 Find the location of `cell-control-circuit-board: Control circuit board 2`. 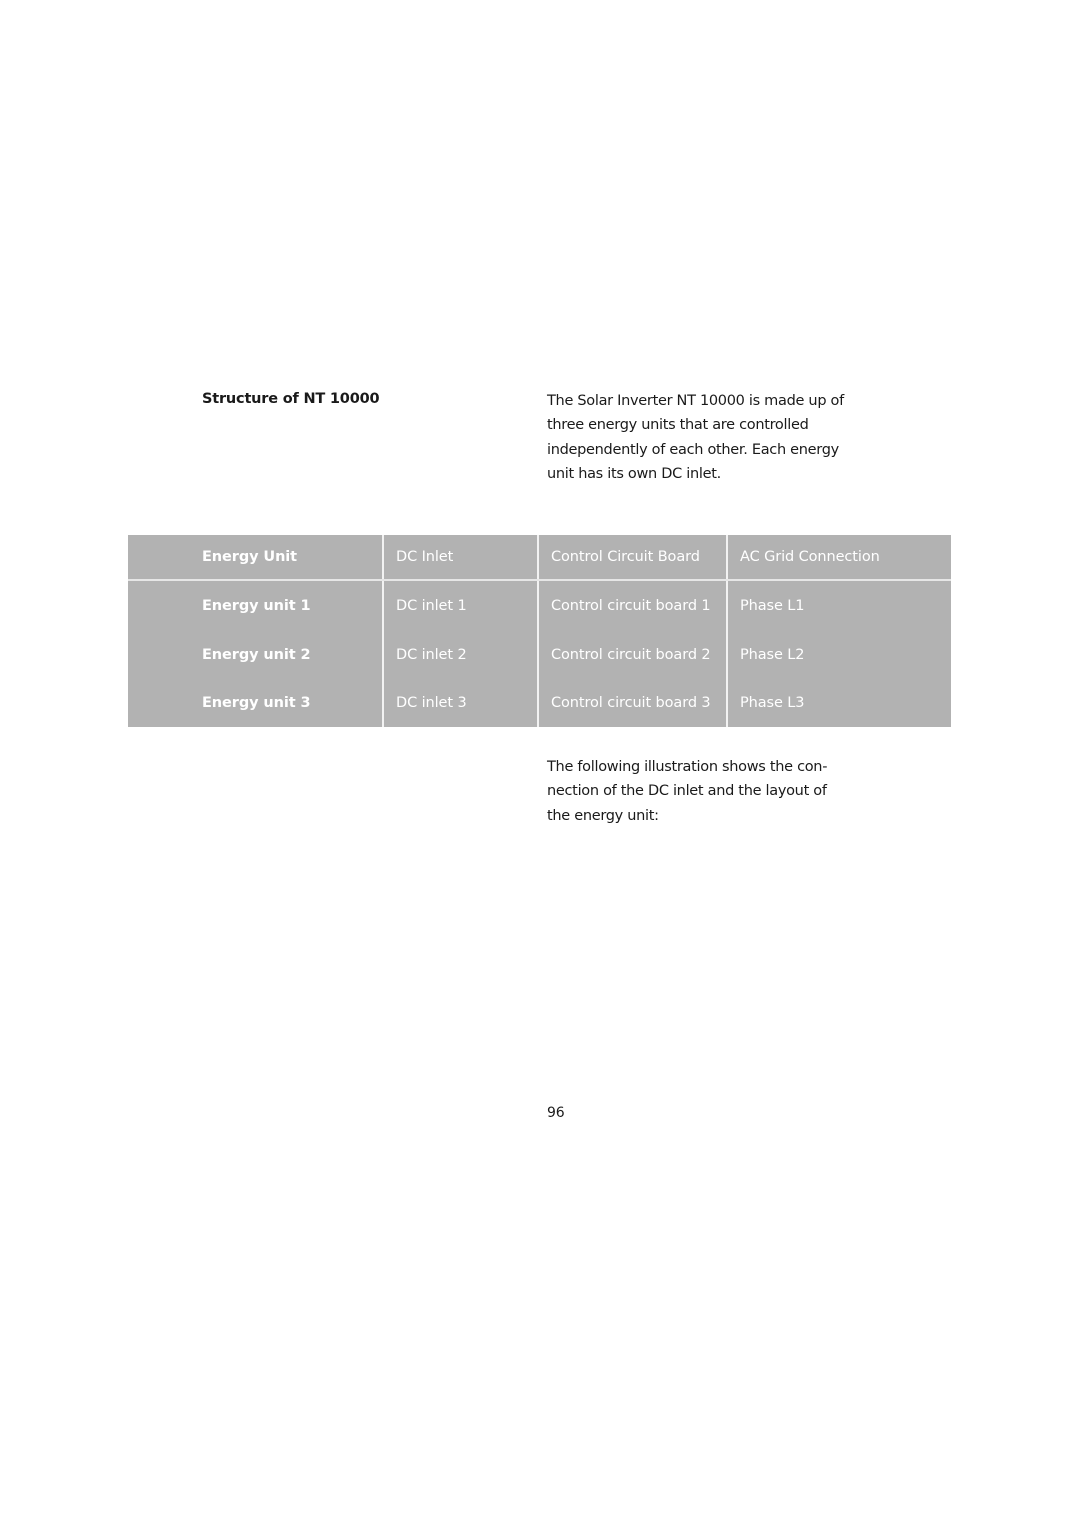

cell-control-circuit-board: Control circuit board 2 is located at coordinates (632, 655).